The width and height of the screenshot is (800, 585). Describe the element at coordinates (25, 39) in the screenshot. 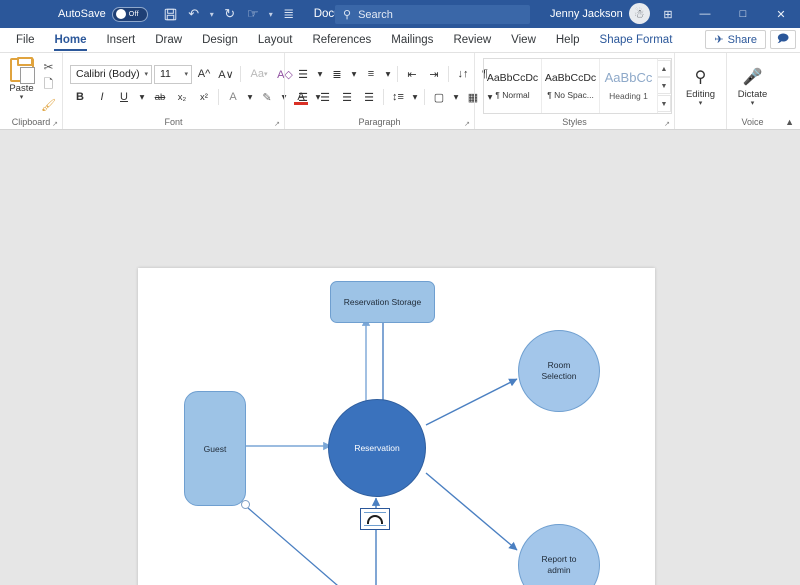

I see `tab-file: File` at that location.